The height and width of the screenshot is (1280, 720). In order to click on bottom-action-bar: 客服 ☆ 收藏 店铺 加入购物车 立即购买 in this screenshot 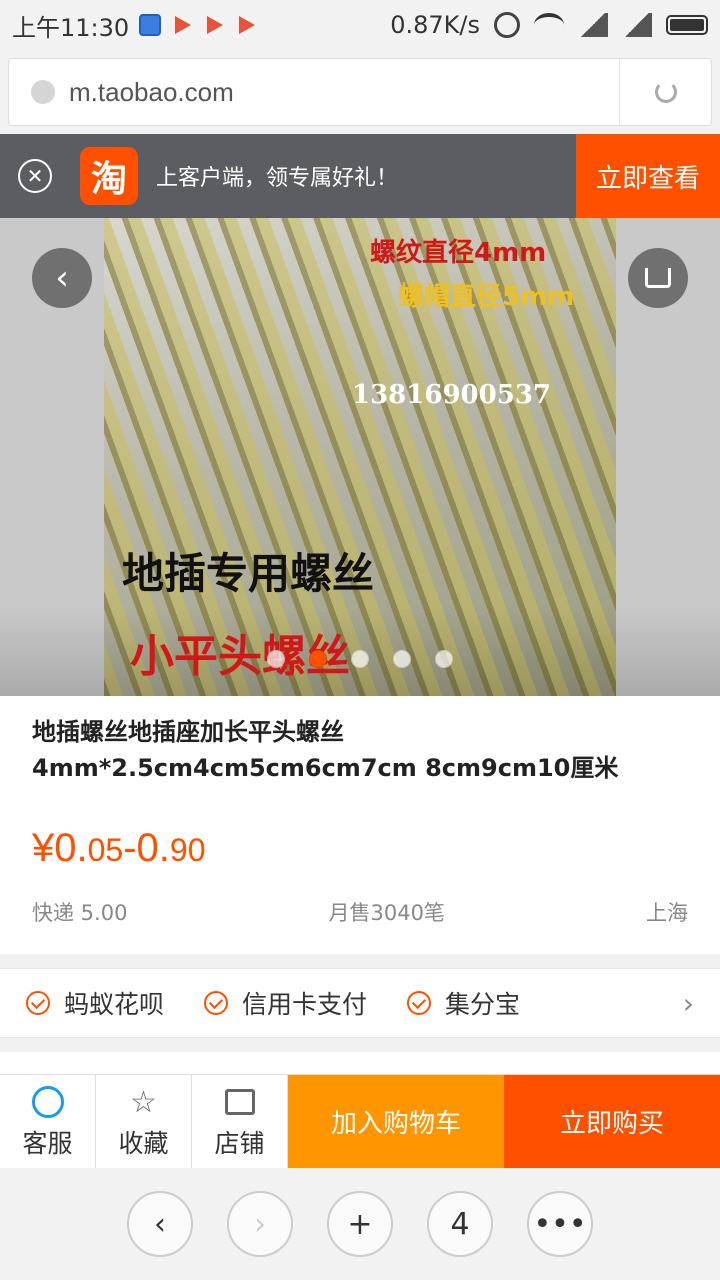, I will do `click(360, 1121)`.